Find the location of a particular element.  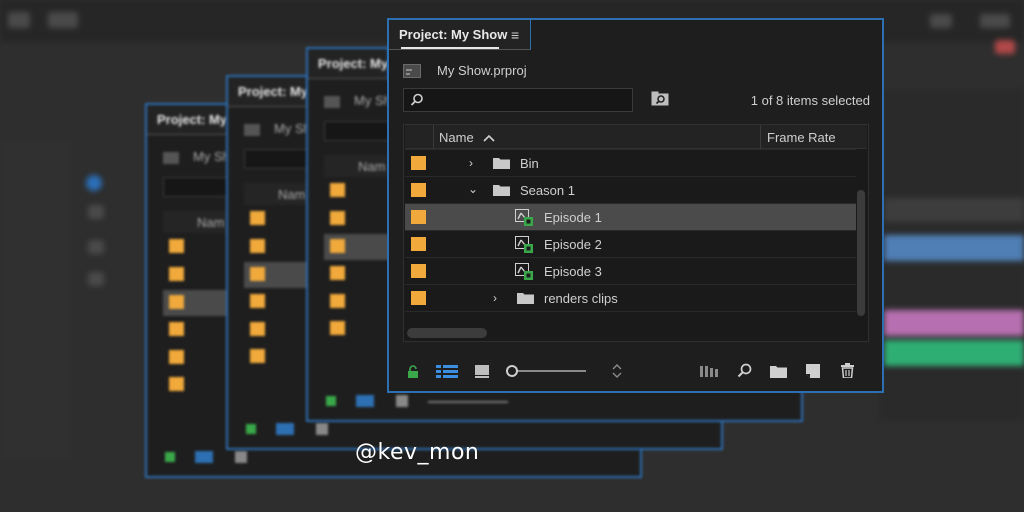

background-side-panel is located at coordinates (35, 300).